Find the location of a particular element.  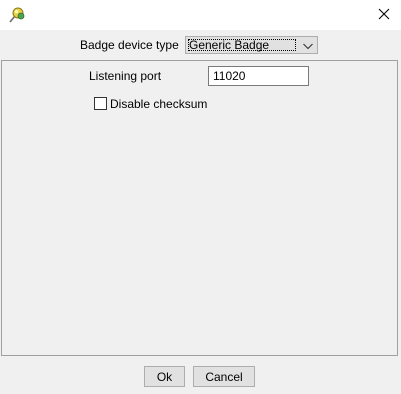

close-button is located at coordinates (384, 15).